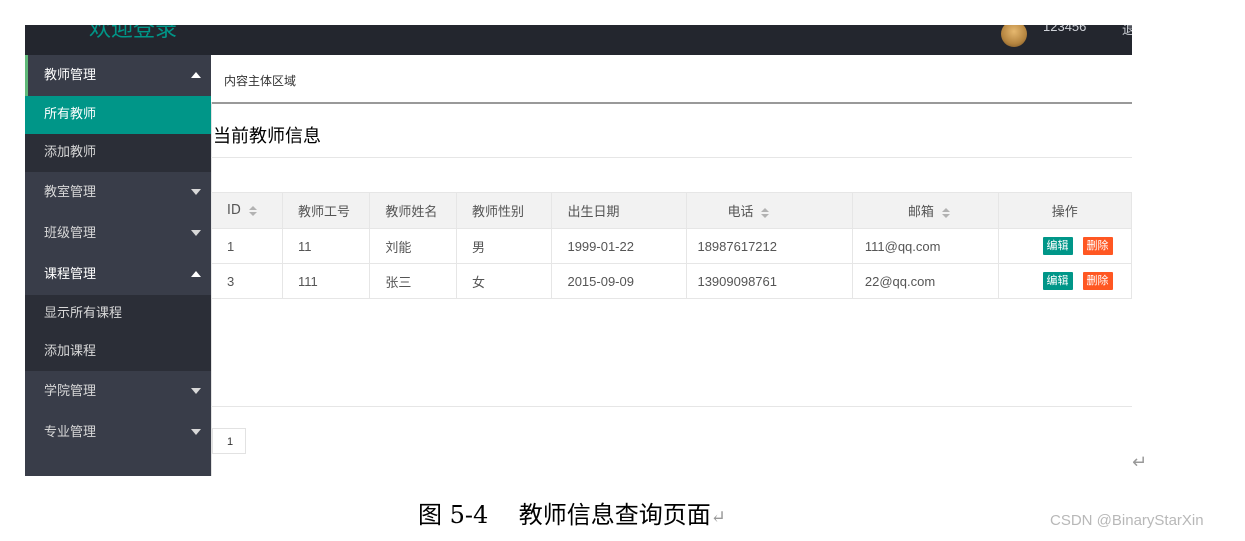  I want to click on page-title: 当前教师信息, so click(267, 136).